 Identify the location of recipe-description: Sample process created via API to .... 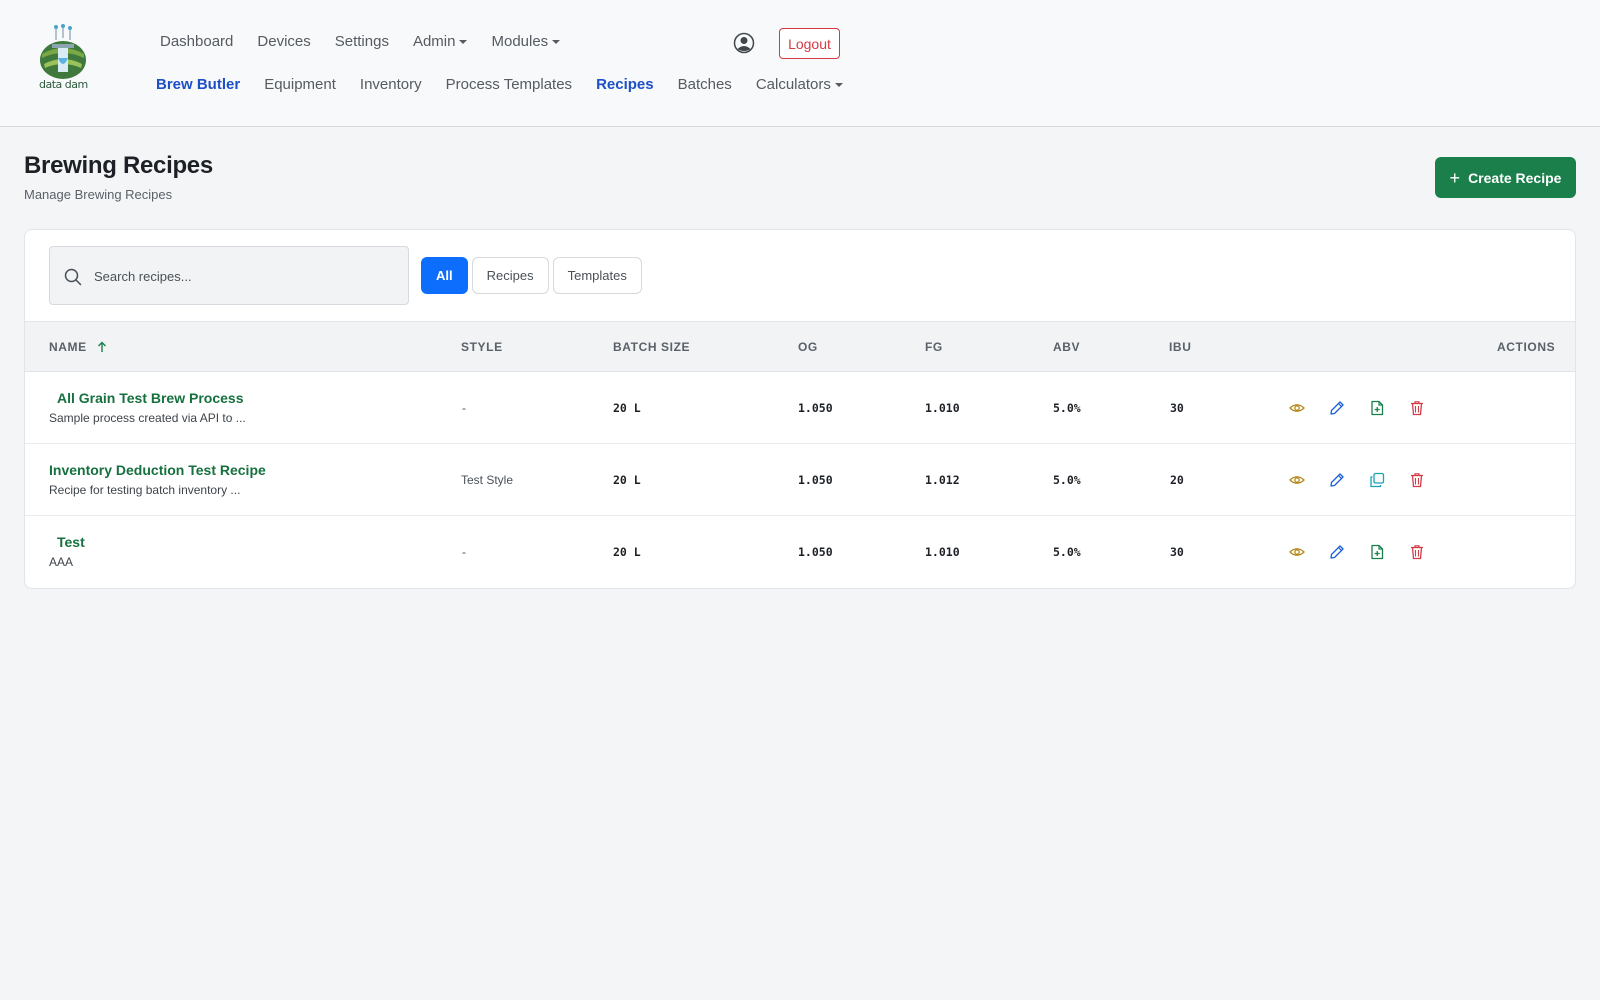
(147, 418).